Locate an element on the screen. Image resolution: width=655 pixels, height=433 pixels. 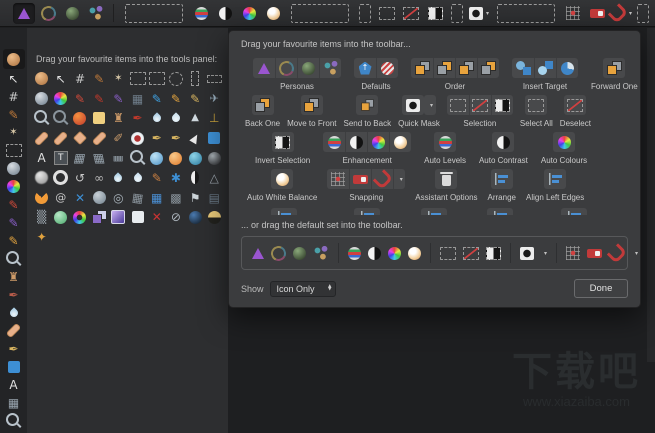
tool-red-x: ✕ is located at coordinates (156, 218).